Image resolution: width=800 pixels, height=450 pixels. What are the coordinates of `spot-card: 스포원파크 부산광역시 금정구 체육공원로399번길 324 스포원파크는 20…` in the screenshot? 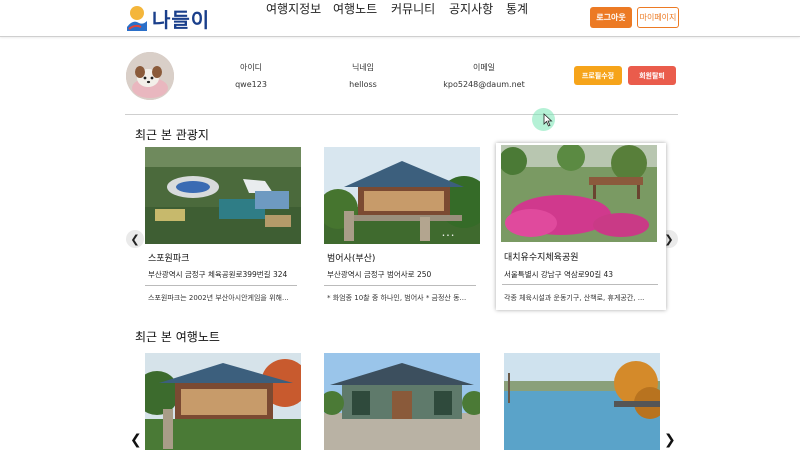 It's located at (223, 231).